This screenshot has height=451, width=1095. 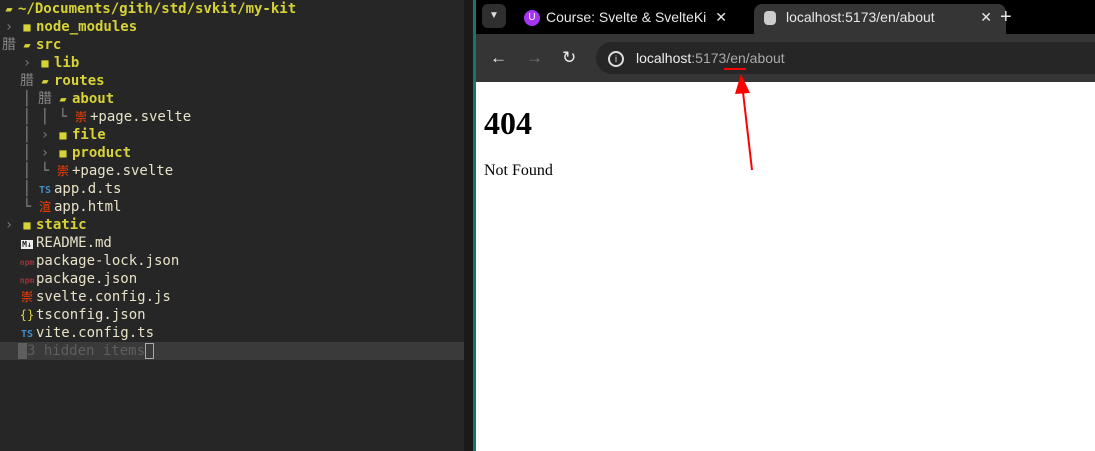 What do you see at coordinates (747, 131) in the screenshot?
I see `arrow-shaft` at bounding box center [747, 131].